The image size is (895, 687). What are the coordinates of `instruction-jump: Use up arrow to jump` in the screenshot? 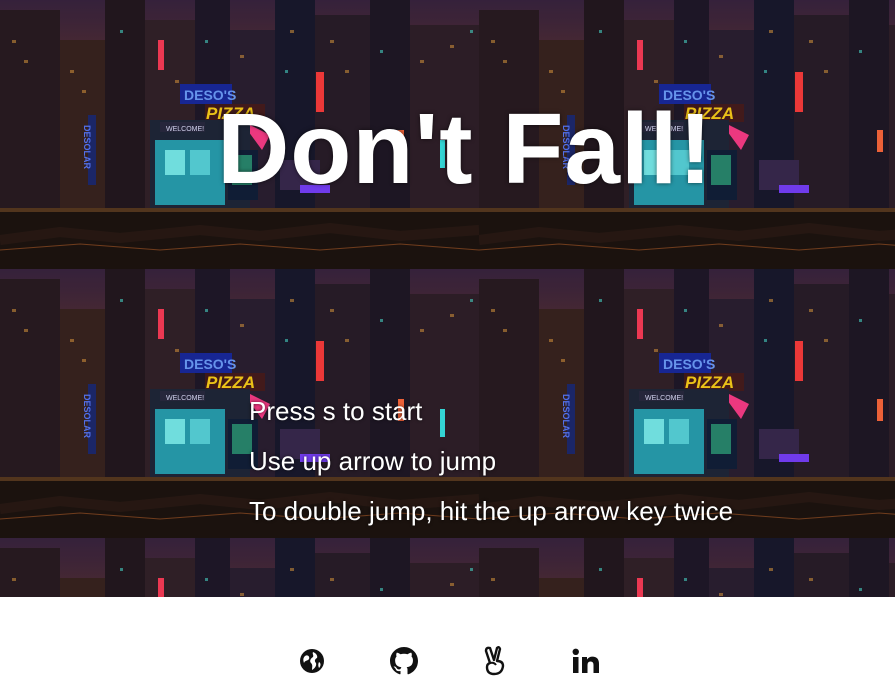 It's located at (373, 461).